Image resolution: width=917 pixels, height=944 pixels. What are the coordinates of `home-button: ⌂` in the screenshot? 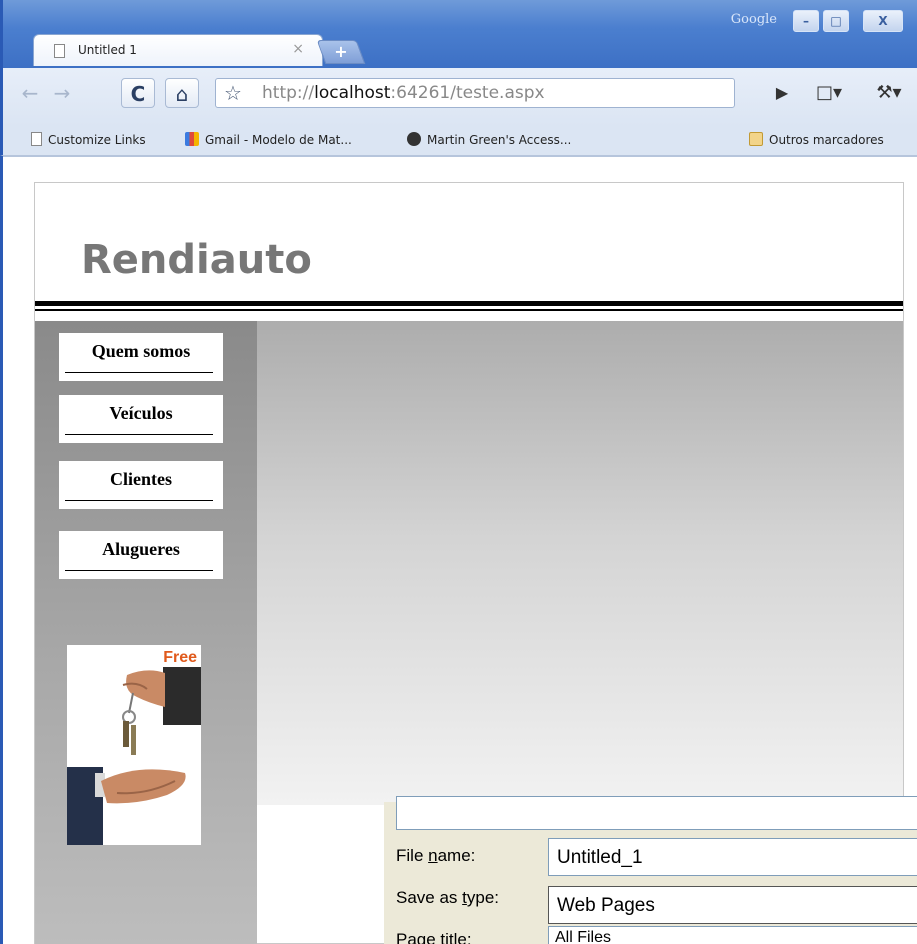 It's located at (182, 93).